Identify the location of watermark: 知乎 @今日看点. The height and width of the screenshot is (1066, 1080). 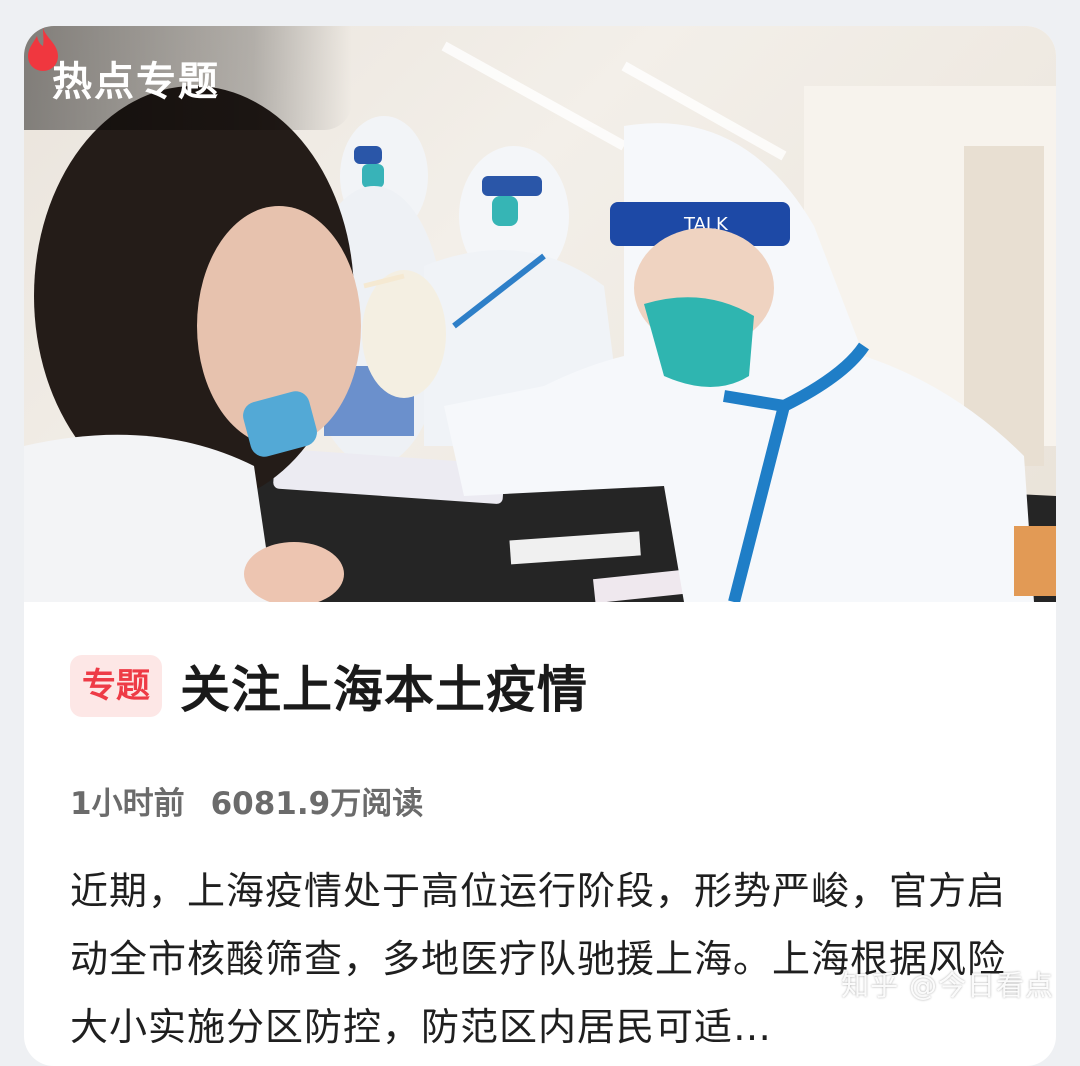
(947, 985).